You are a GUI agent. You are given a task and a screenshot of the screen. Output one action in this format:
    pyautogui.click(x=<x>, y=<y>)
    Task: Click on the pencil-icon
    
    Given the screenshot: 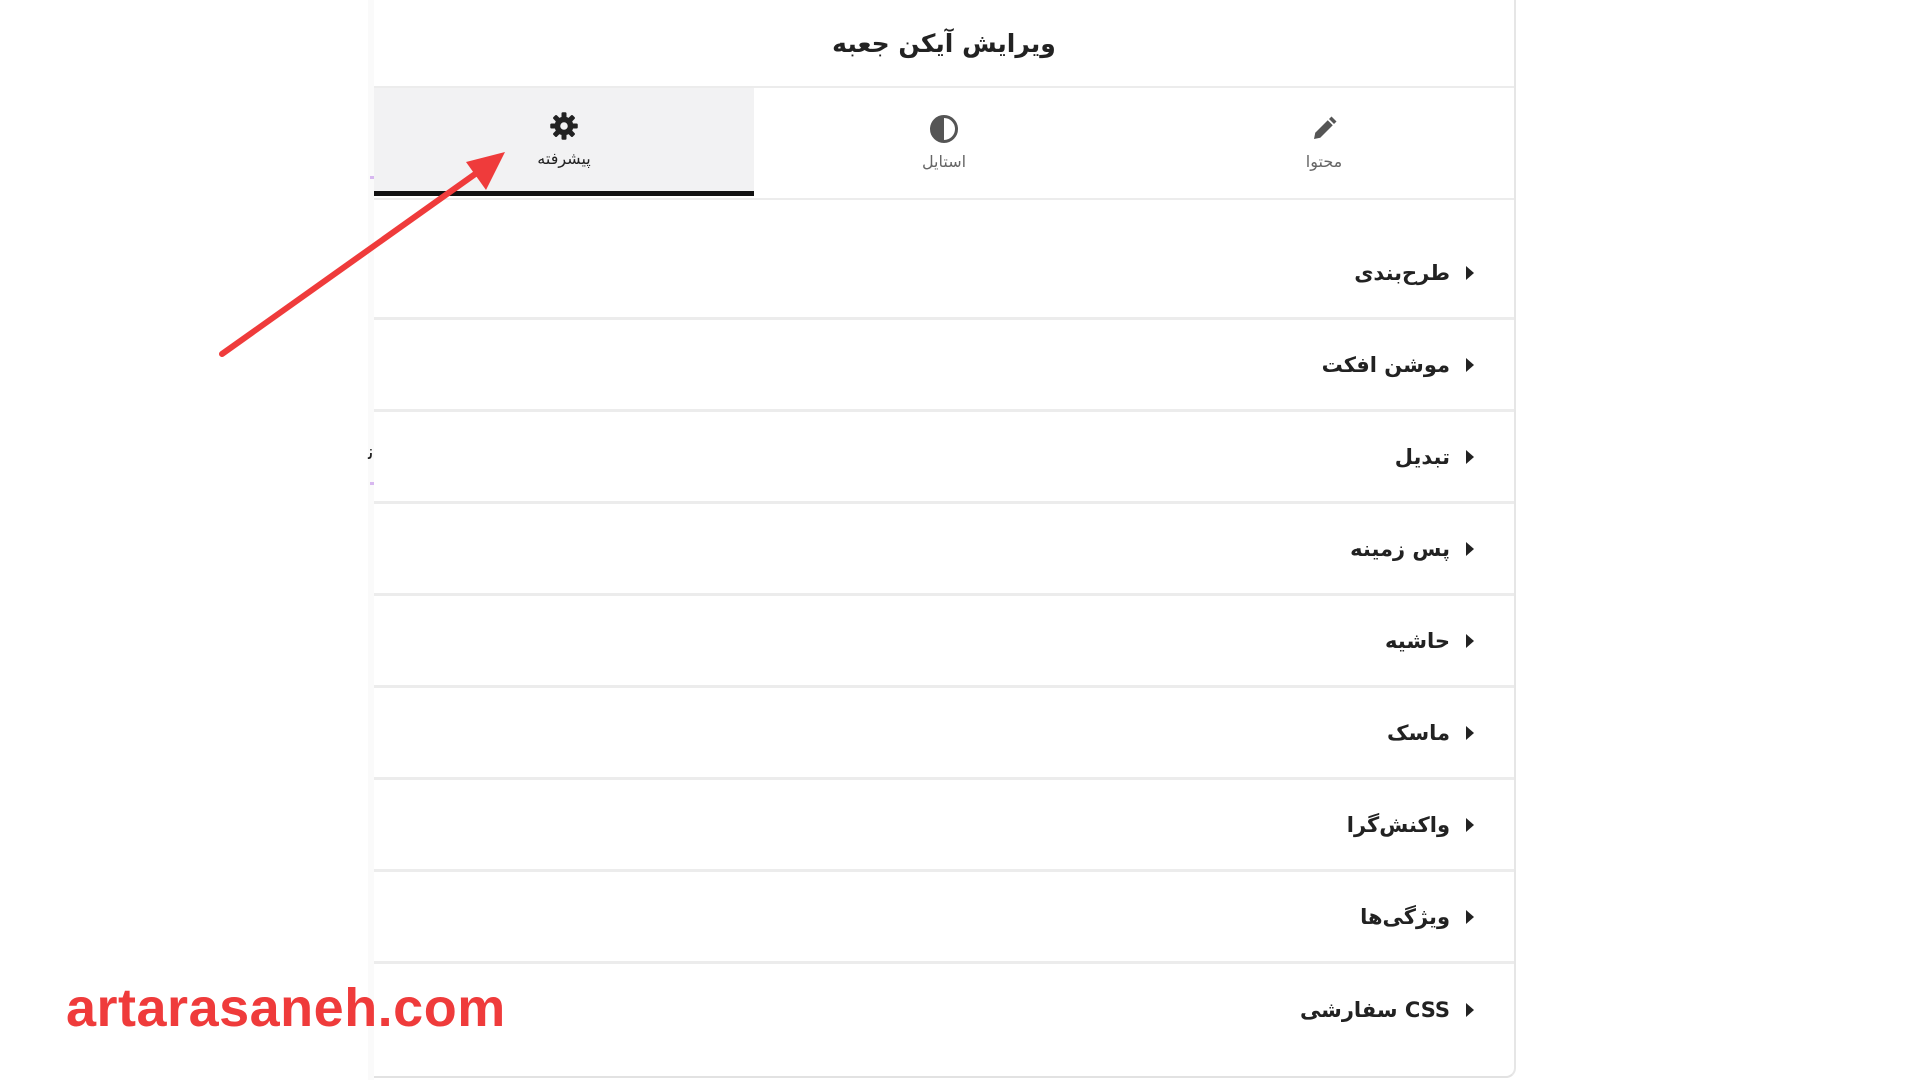 What is the action you would take?
    pyautogui.click(x=1325, y=127)
    